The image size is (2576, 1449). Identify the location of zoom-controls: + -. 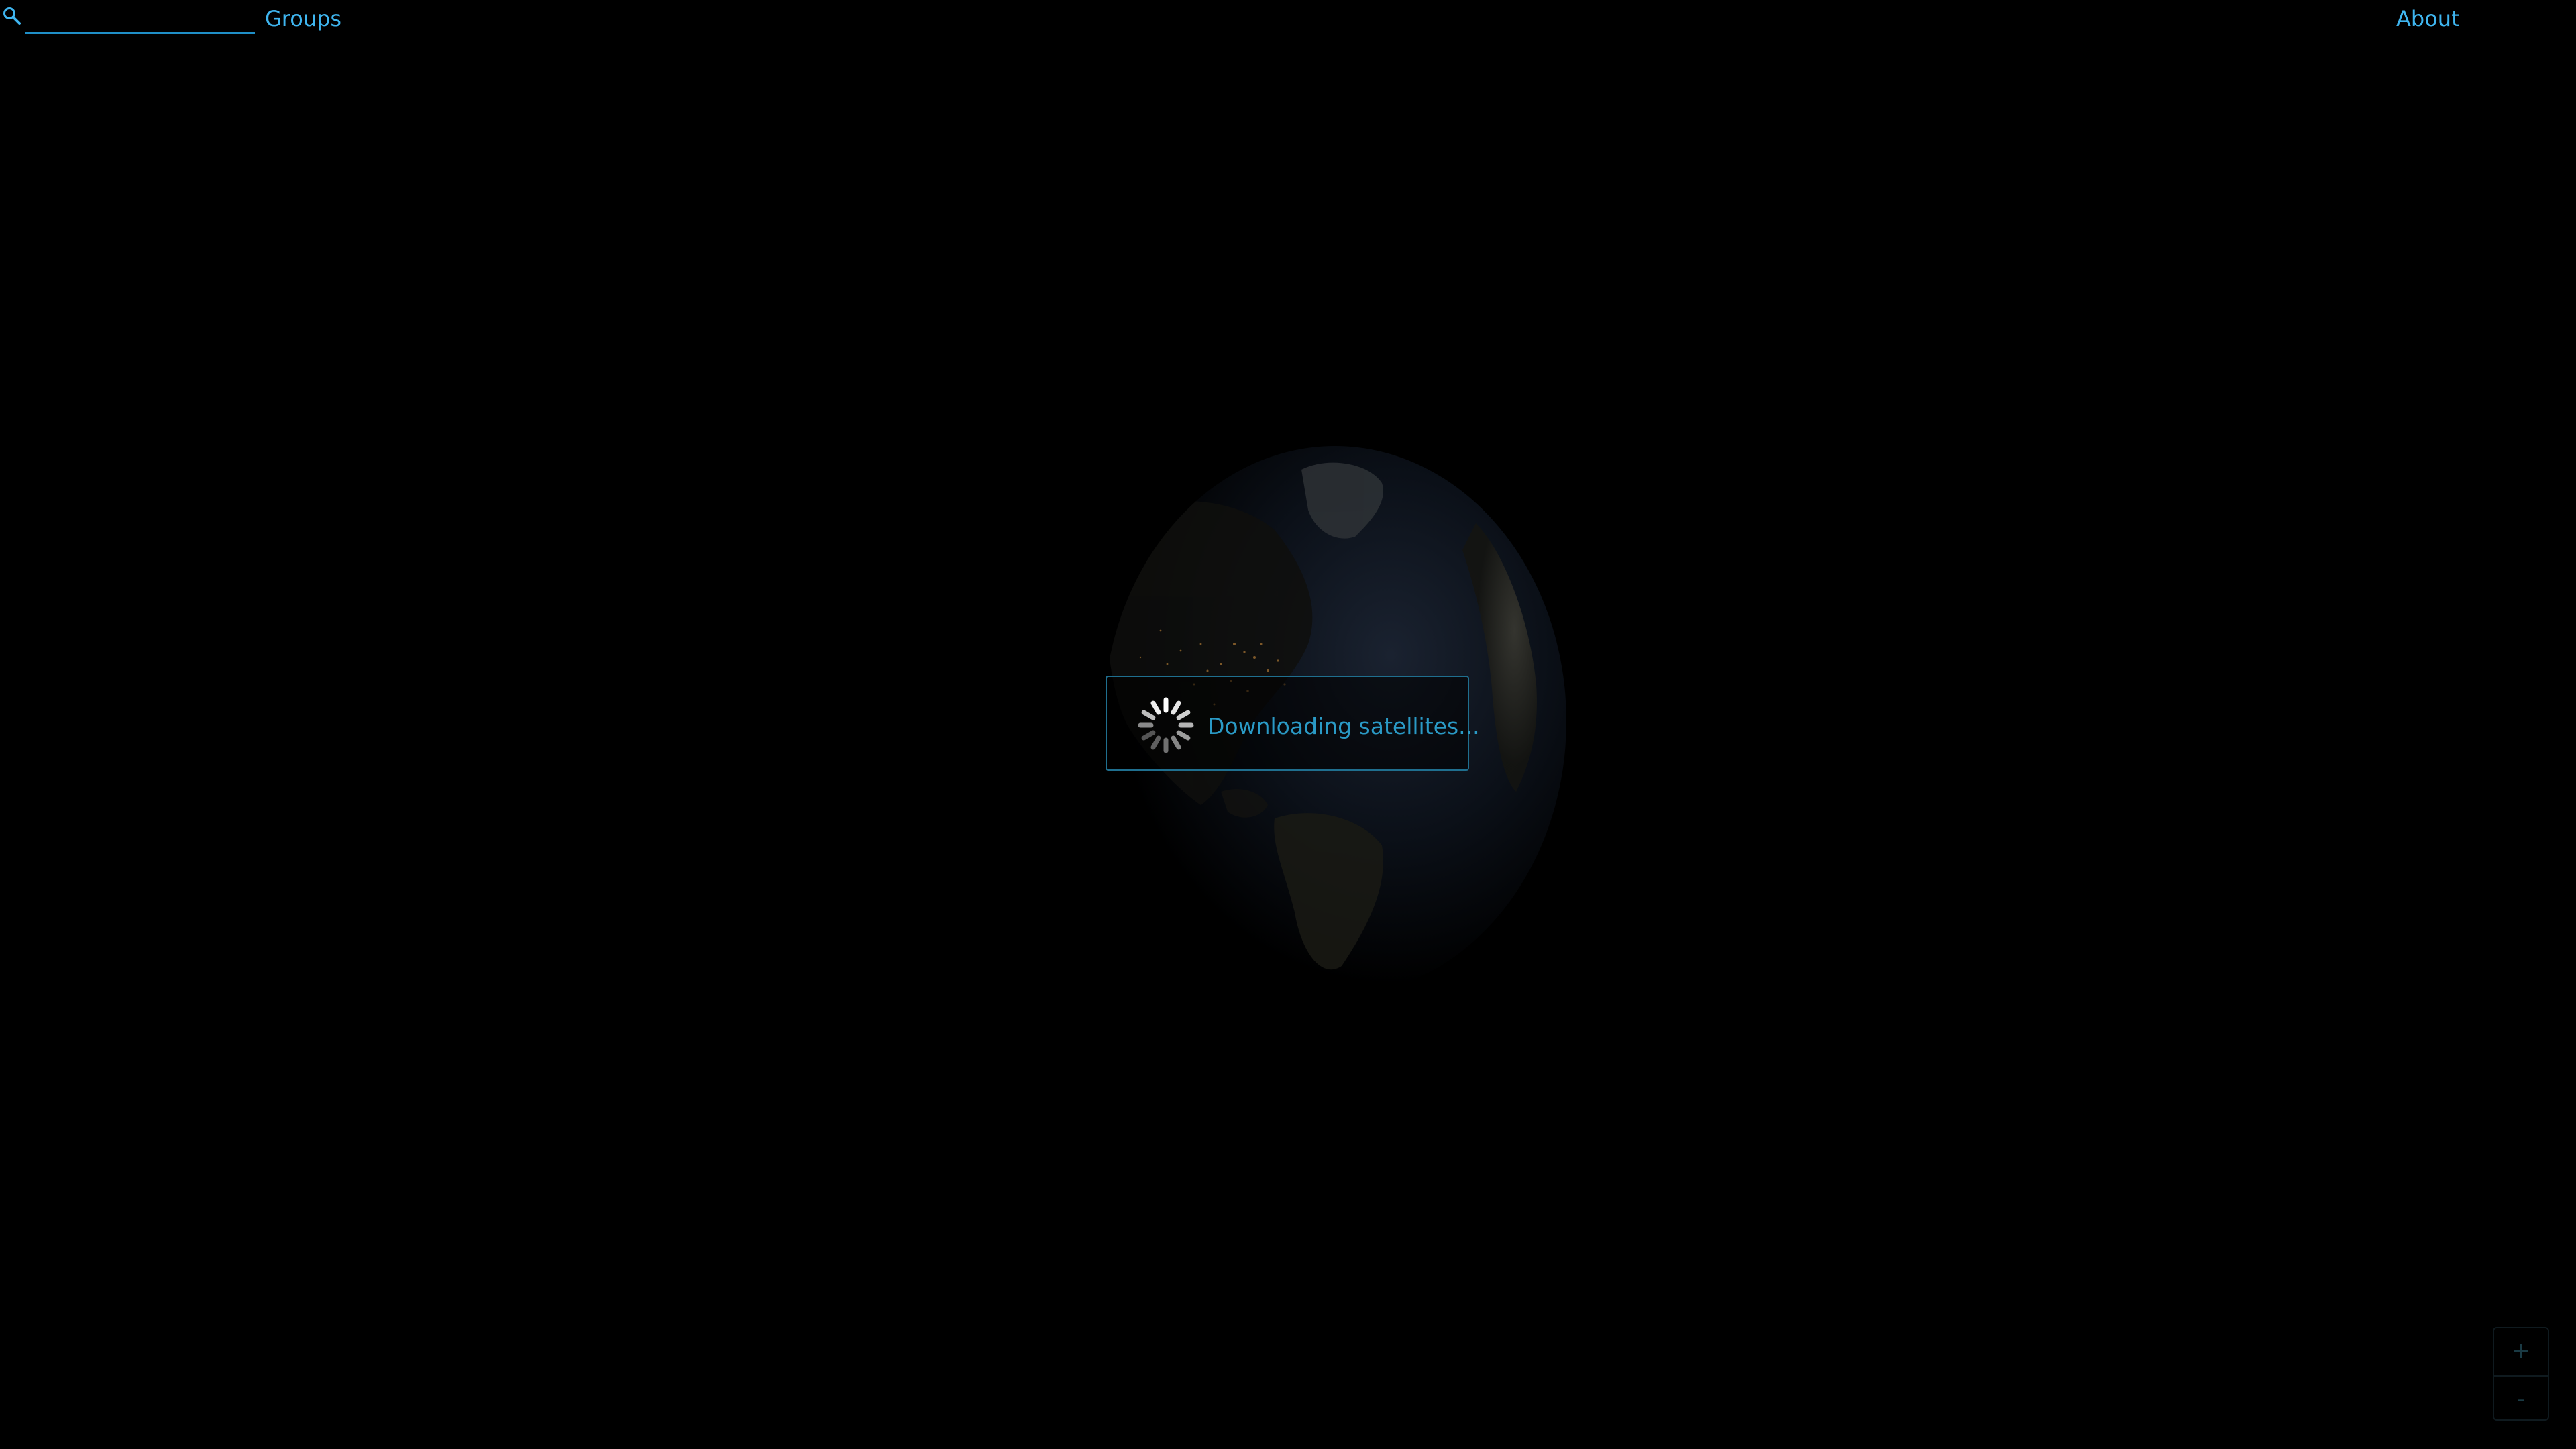
(2521, 1374).